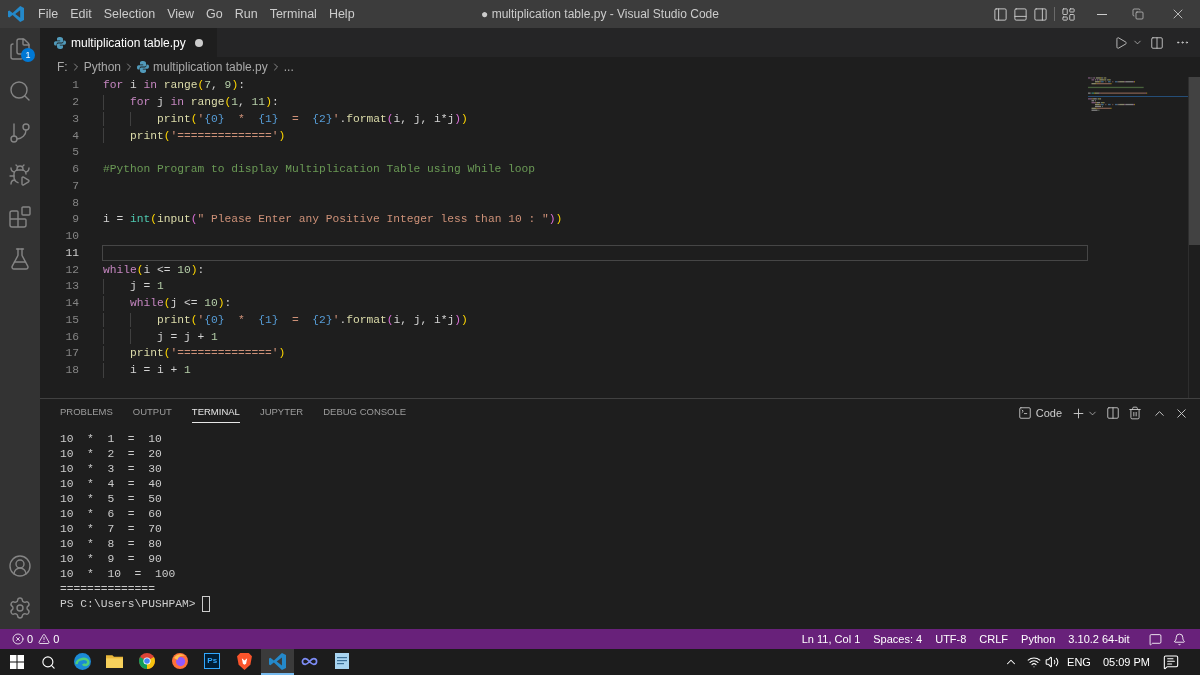  What do you see at coordinates (111, 558) in the screenshot?
I see `terminal-line: 10 * 9 = 90` at bounding box center [111, 558].